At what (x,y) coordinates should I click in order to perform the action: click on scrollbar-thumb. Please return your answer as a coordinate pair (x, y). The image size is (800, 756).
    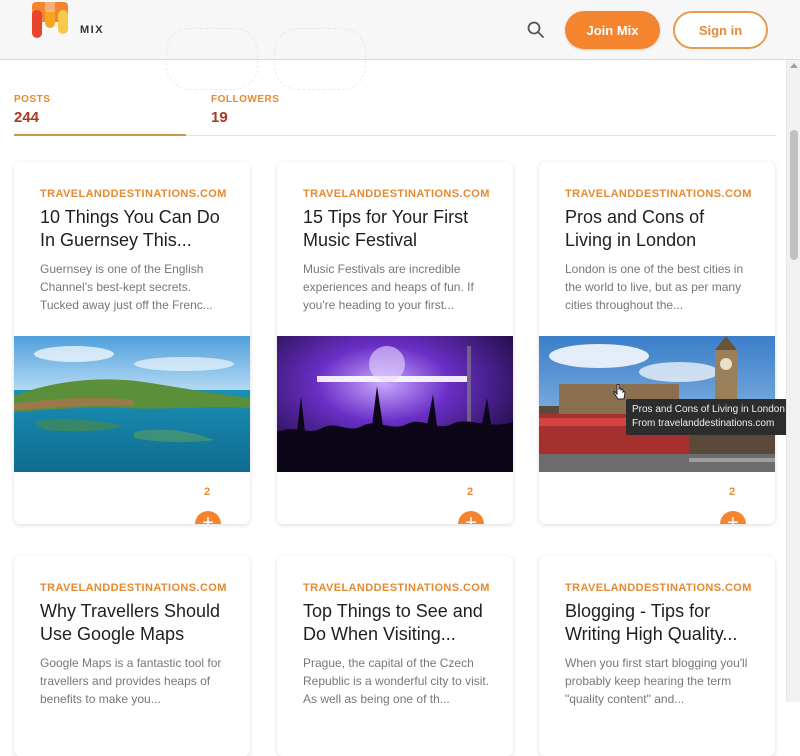
    Looking at the image, I should click on (794, 195).